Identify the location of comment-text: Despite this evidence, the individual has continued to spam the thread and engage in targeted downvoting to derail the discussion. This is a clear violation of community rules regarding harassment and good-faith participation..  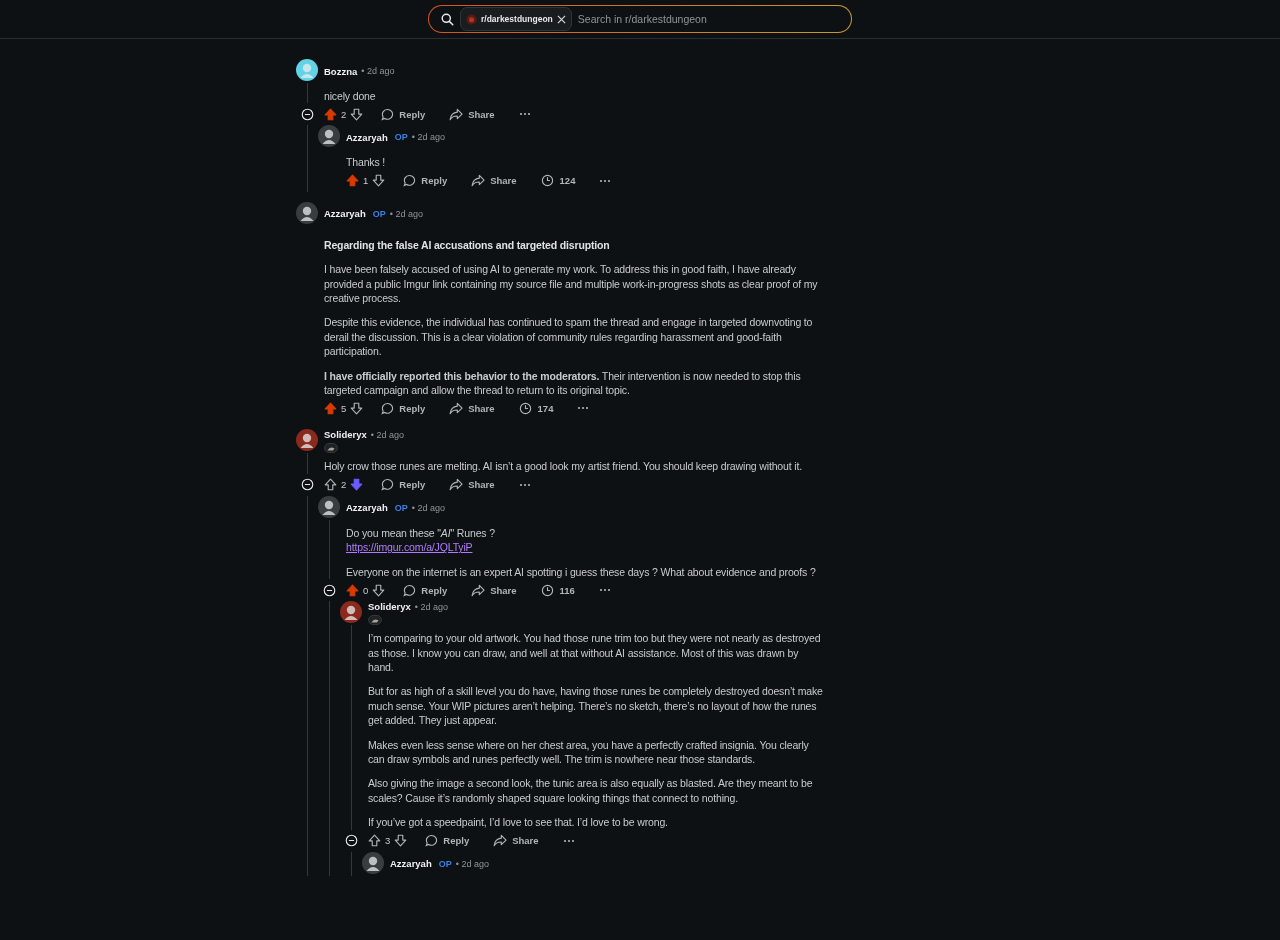
(569, 337).